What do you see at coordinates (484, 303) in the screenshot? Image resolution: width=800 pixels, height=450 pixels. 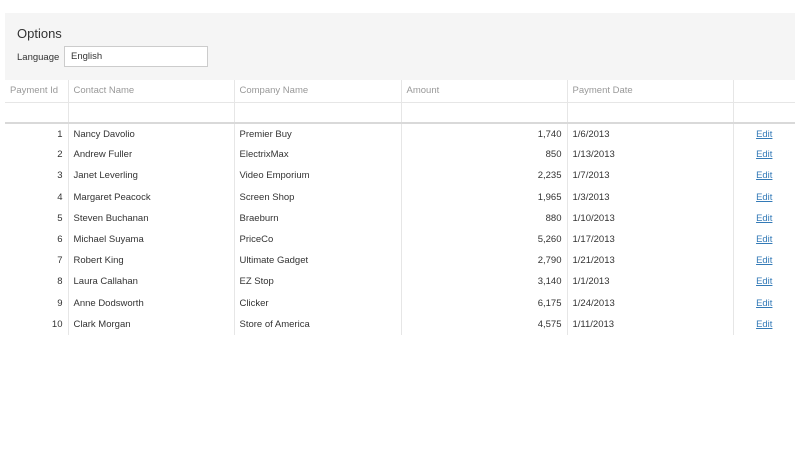 I see `cell-amount: 6,175` at bounding box center [484, 303].